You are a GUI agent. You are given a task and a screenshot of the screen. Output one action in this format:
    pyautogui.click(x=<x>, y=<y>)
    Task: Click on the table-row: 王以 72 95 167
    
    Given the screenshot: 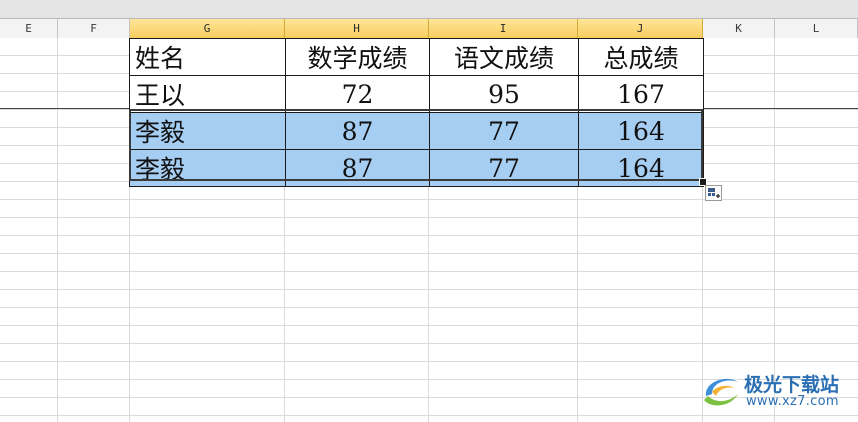 What is the action you would take?
    pyautogui.click(x=416, y=94)
    